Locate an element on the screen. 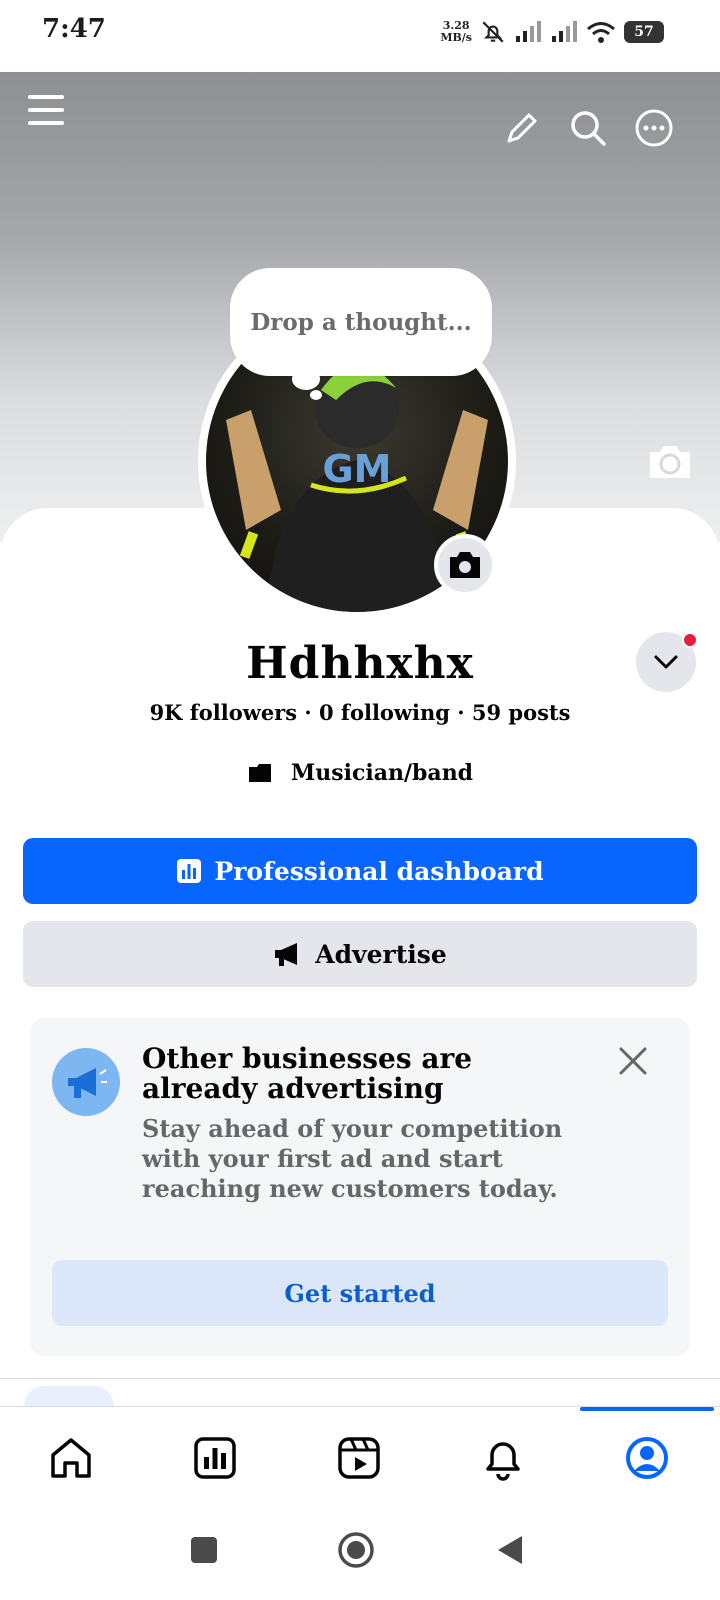 Image resolution: width=720 pixels, height=1600 pixels. promo-megaphone-icon is located at coordinates (86, 1082).